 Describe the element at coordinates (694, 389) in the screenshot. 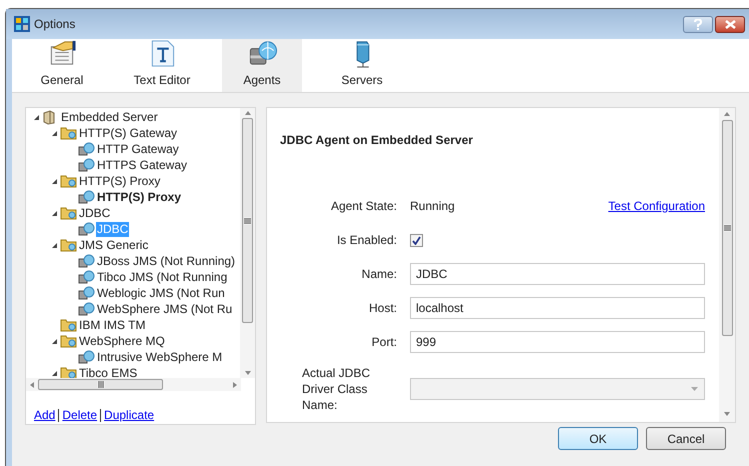

I see `dropdown-arrow-icon` at that location.